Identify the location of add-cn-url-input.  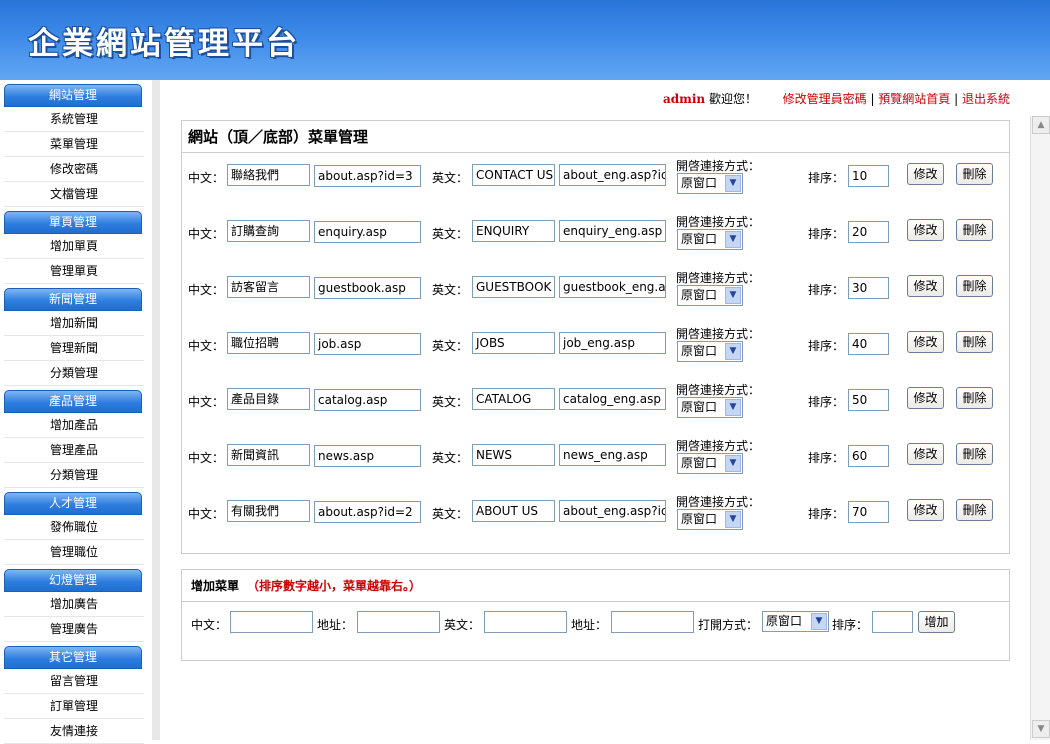
(398, 622).